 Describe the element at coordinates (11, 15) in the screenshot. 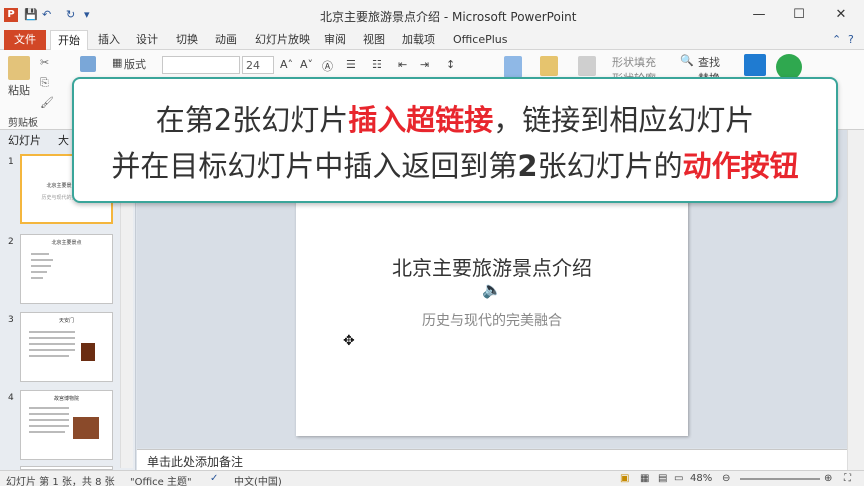

I see `powerpoint-app-icon: P` at that location.